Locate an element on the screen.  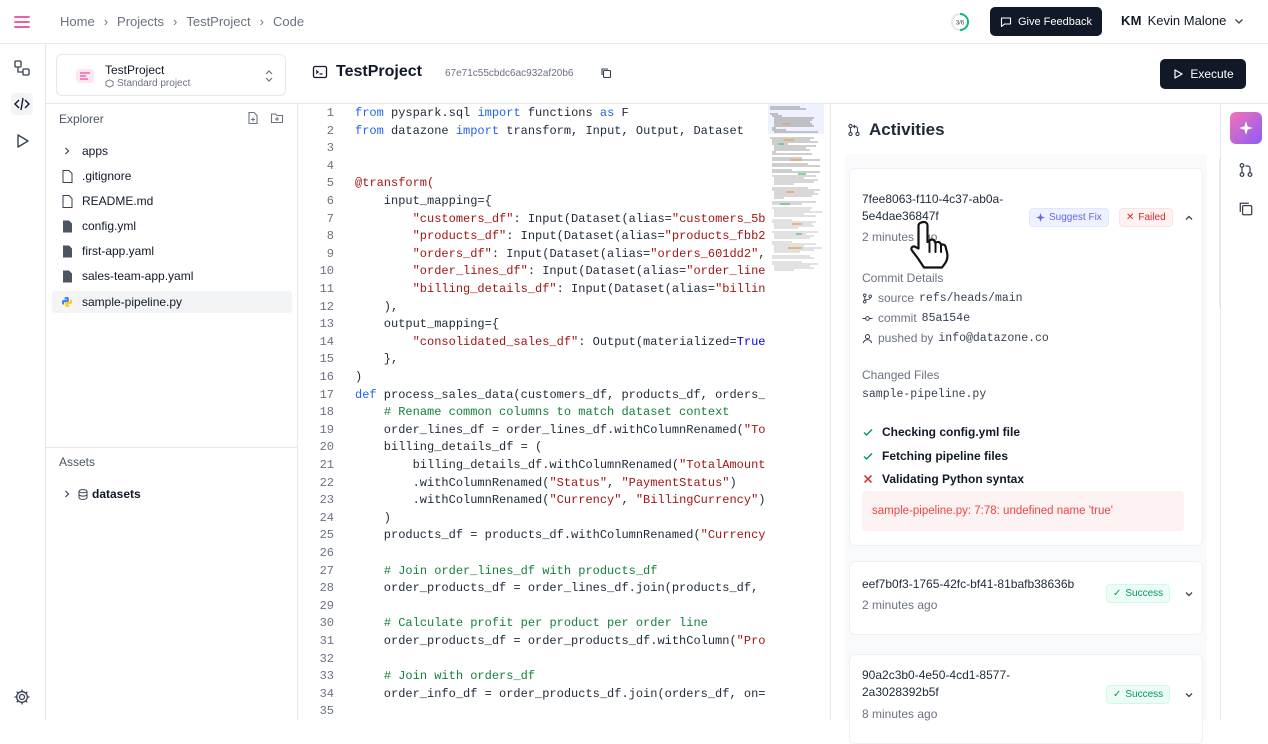
execute-label: Execute is located at coordinates (1212, 74).